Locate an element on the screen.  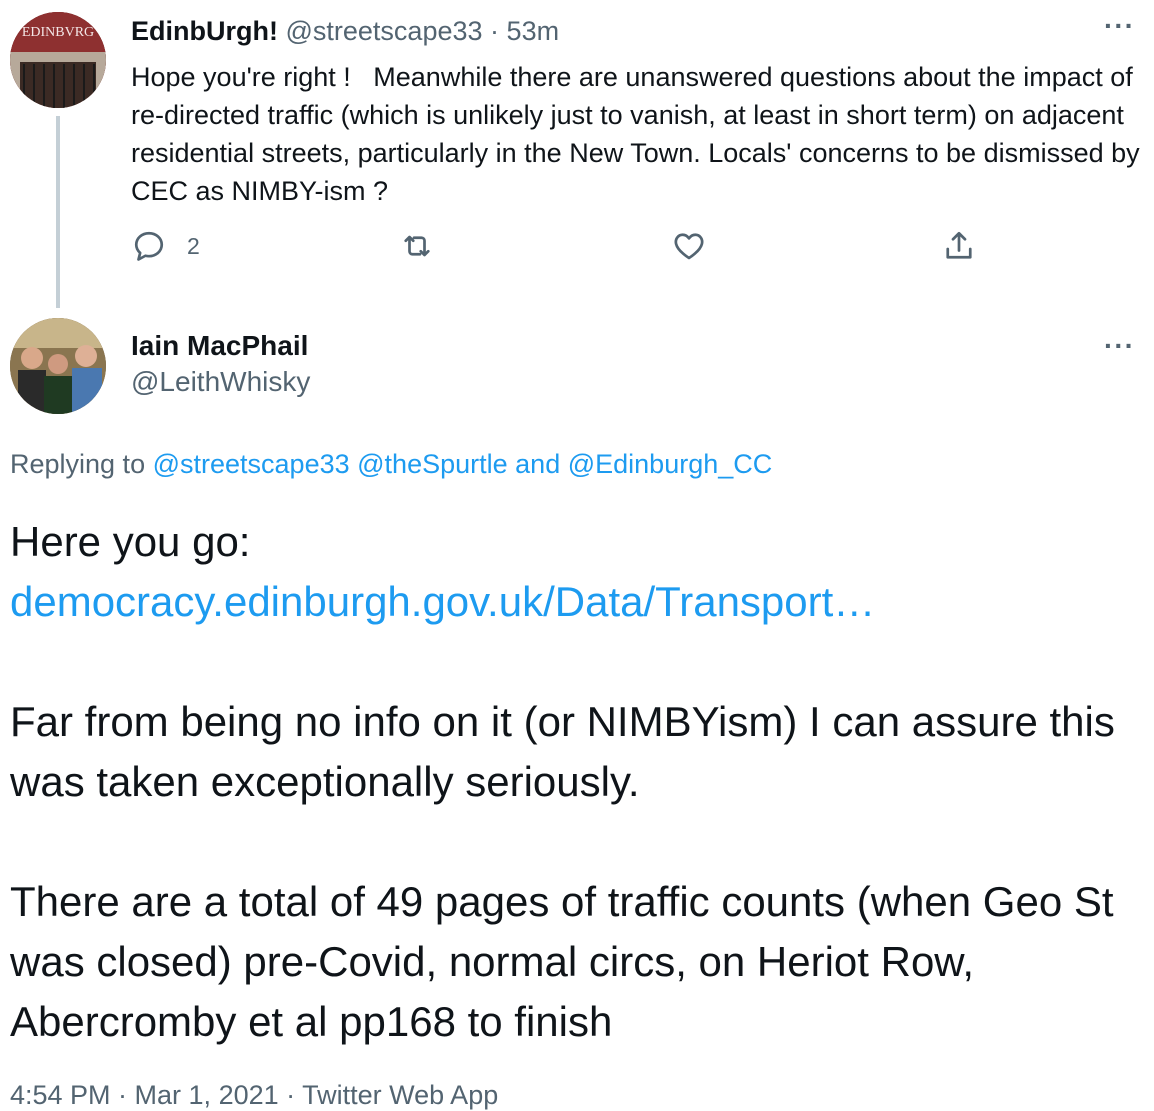
tweet-metadata: 4:54 PM · Mar 1, 2021 · Twitter Web App is located at coordinates (254, 1095).